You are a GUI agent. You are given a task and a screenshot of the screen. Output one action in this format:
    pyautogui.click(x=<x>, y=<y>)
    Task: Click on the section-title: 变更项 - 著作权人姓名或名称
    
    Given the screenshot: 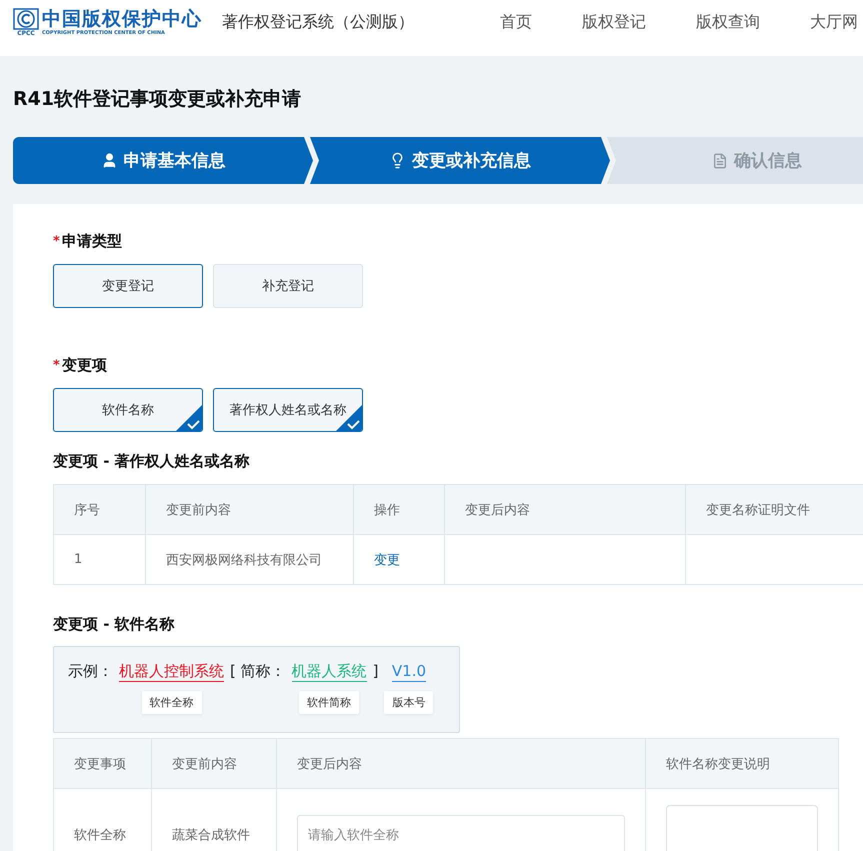 What is the action you would take?
    pyautogui.click(x=152, y=461)
    